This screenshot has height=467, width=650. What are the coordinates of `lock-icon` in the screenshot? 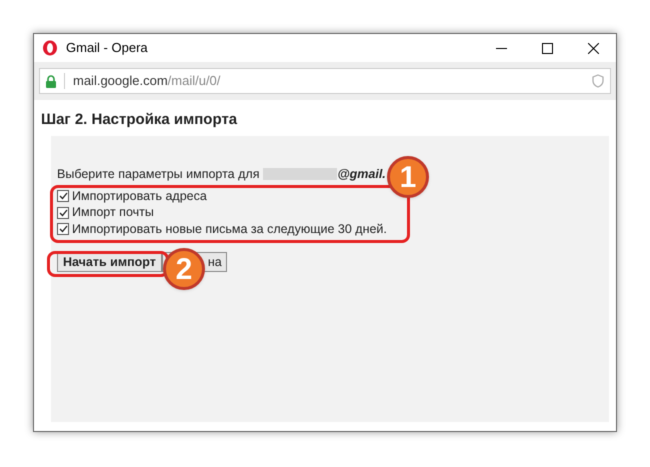 It's located at (51, 81).